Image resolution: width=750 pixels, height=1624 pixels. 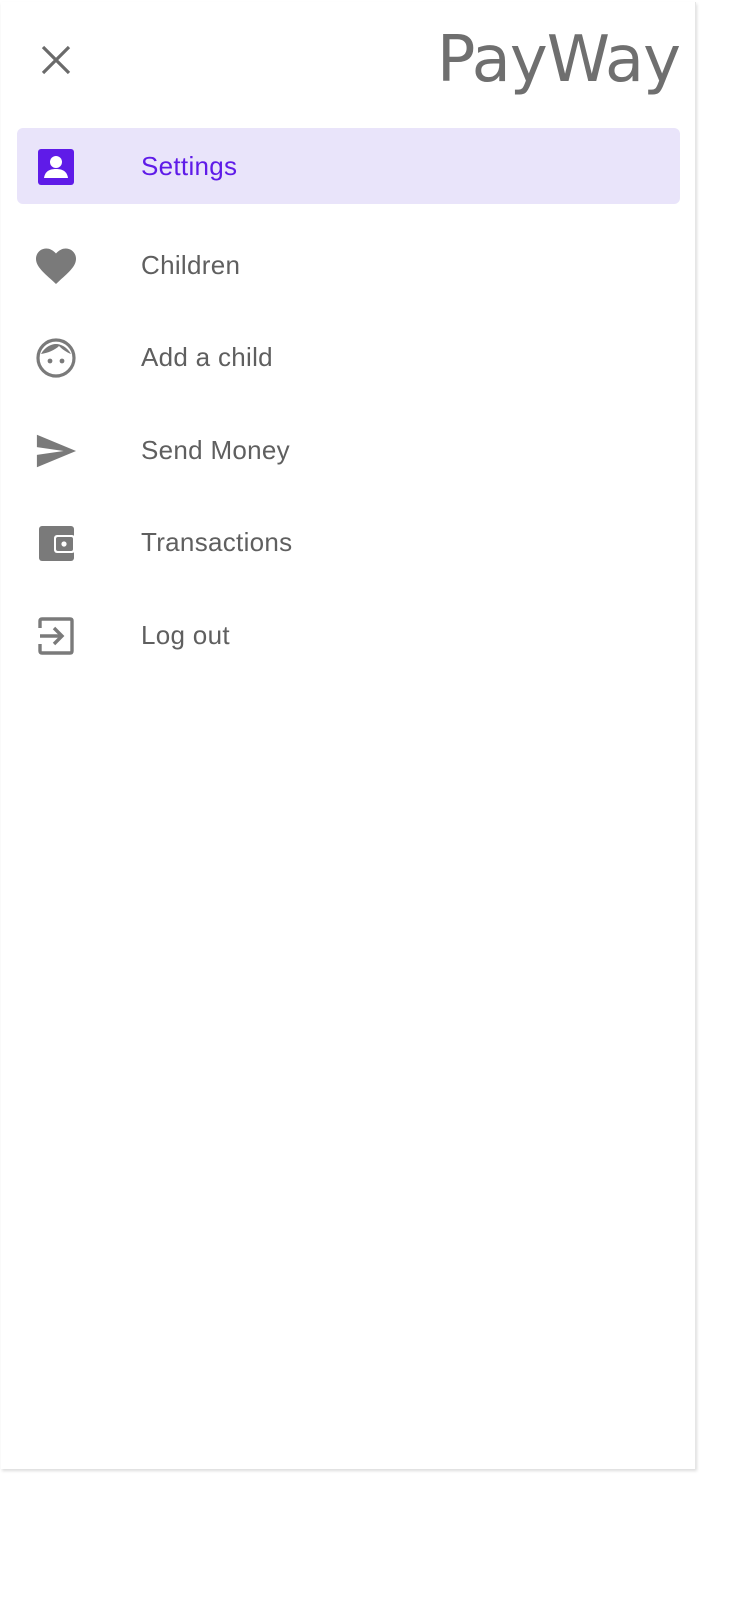 What do you see at coordinates (56, 636) in the screenshot?
I see `logout-icon` at bounding box center [56, 636].